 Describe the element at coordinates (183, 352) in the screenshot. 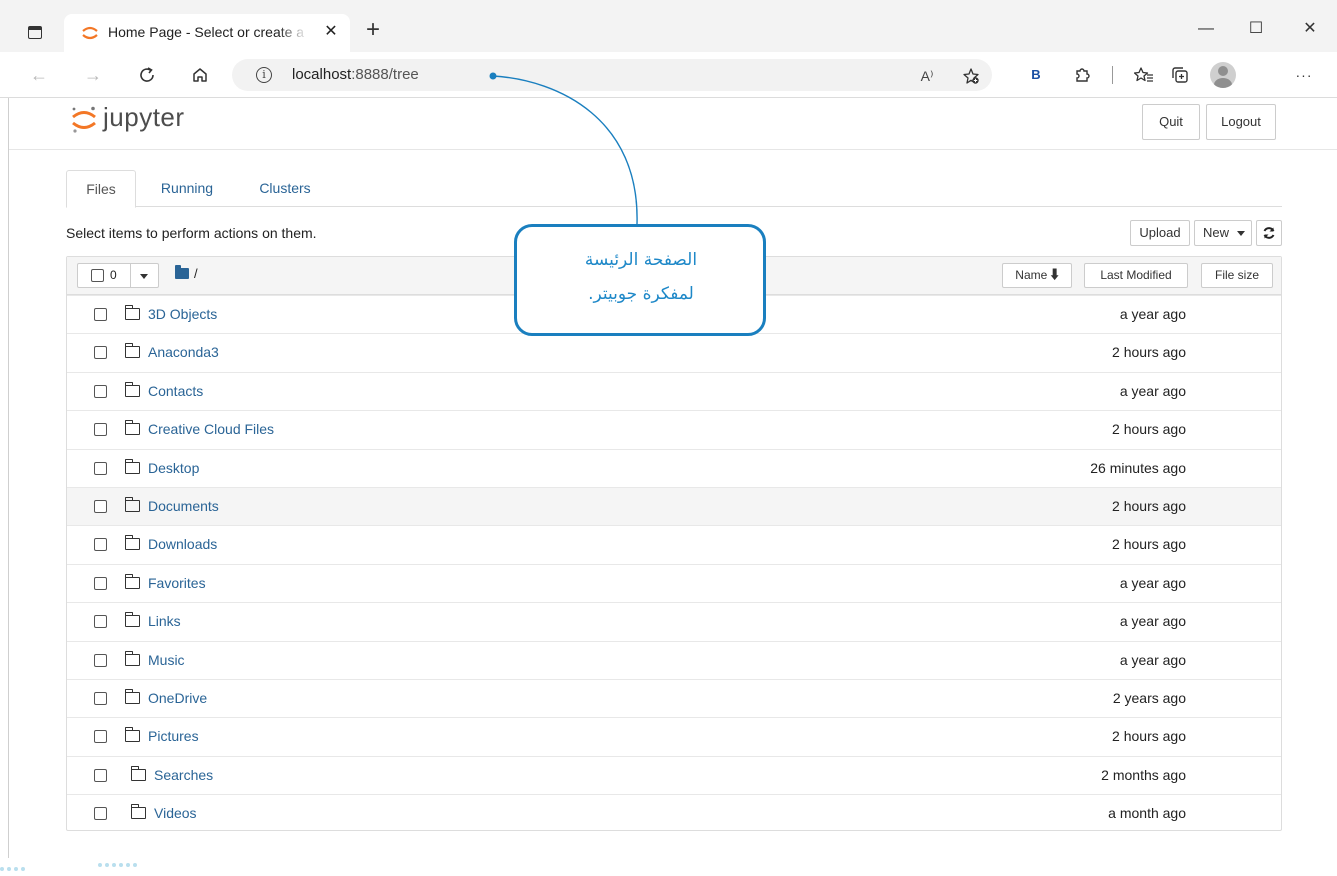

I see `folder-link: Anaconda3` at that location.